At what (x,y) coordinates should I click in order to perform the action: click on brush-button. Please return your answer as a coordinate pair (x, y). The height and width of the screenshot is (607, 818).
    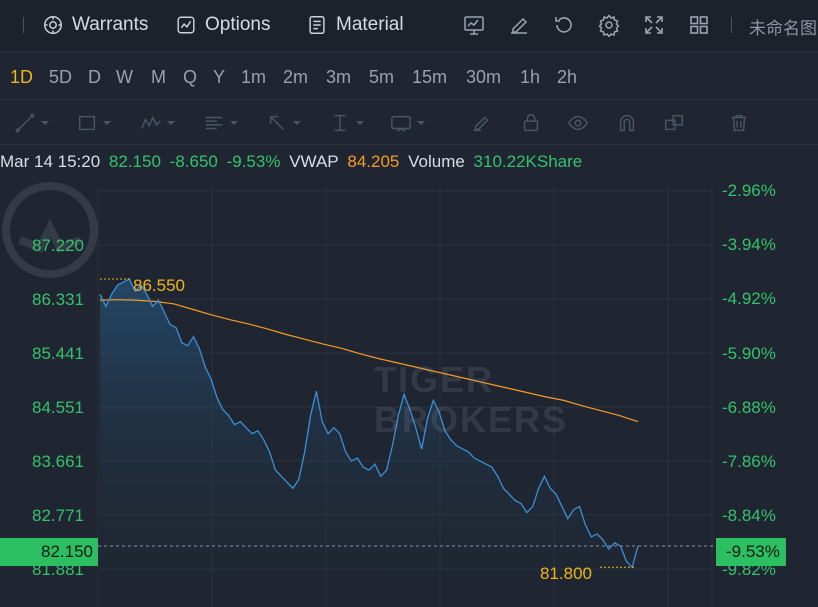
    Looking at the image, I should click on (481, 123).